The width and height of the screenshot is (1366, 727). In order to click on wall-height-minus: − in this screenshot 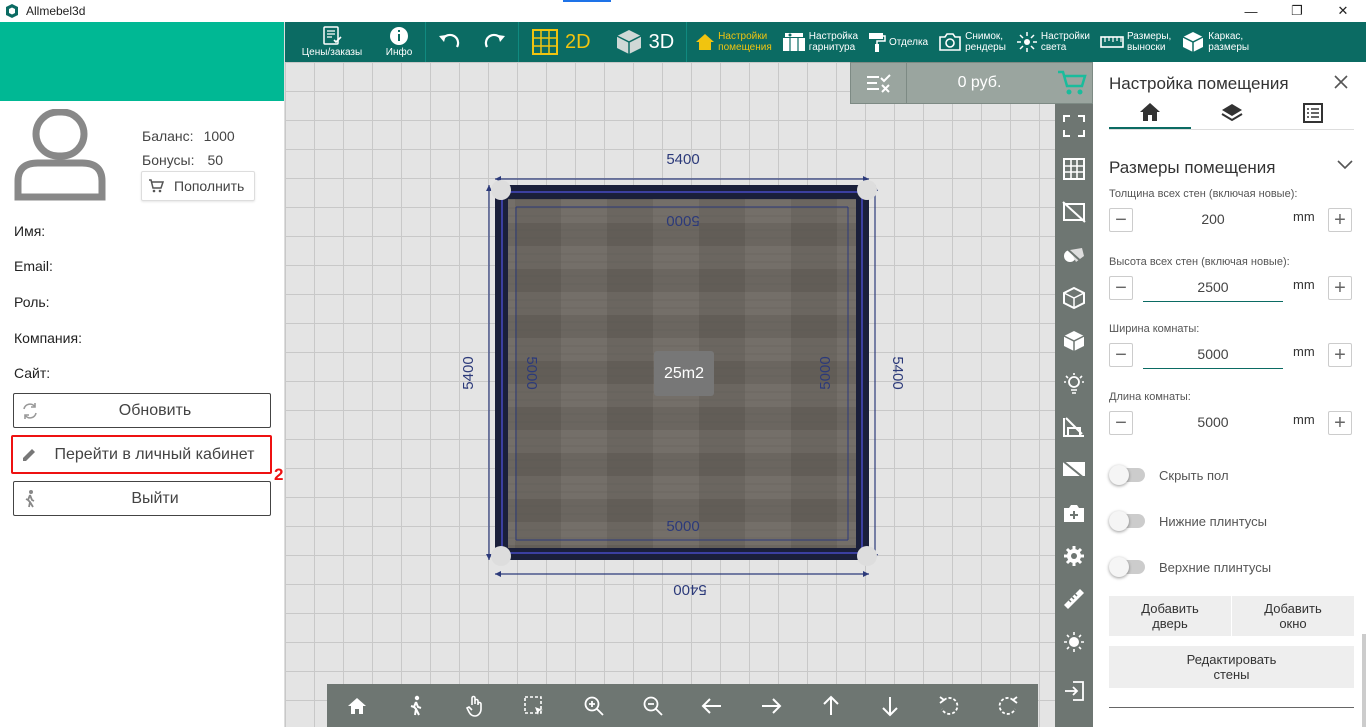, I will do `click(1121, 288)`.